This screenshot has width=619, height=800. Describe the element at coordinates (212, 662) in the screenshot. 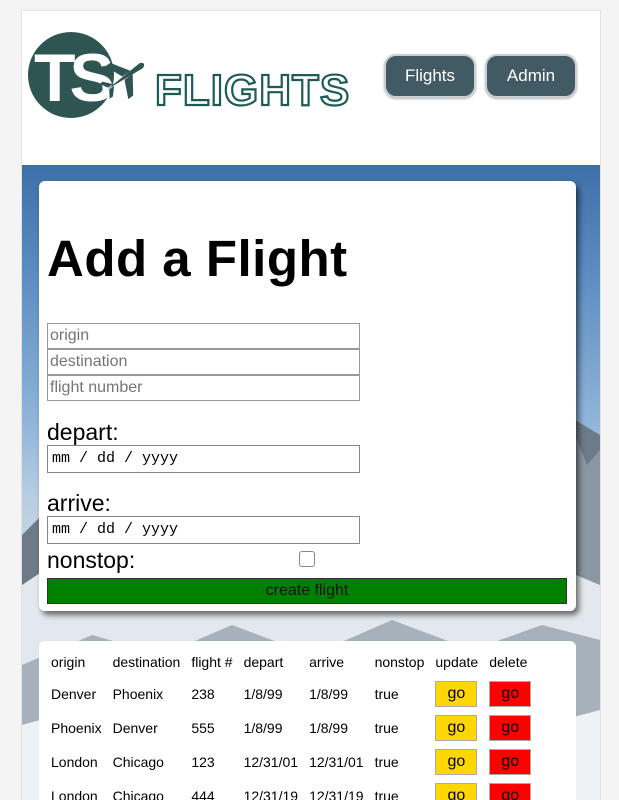

I see `column-header-flight-number: flight #` at that location.